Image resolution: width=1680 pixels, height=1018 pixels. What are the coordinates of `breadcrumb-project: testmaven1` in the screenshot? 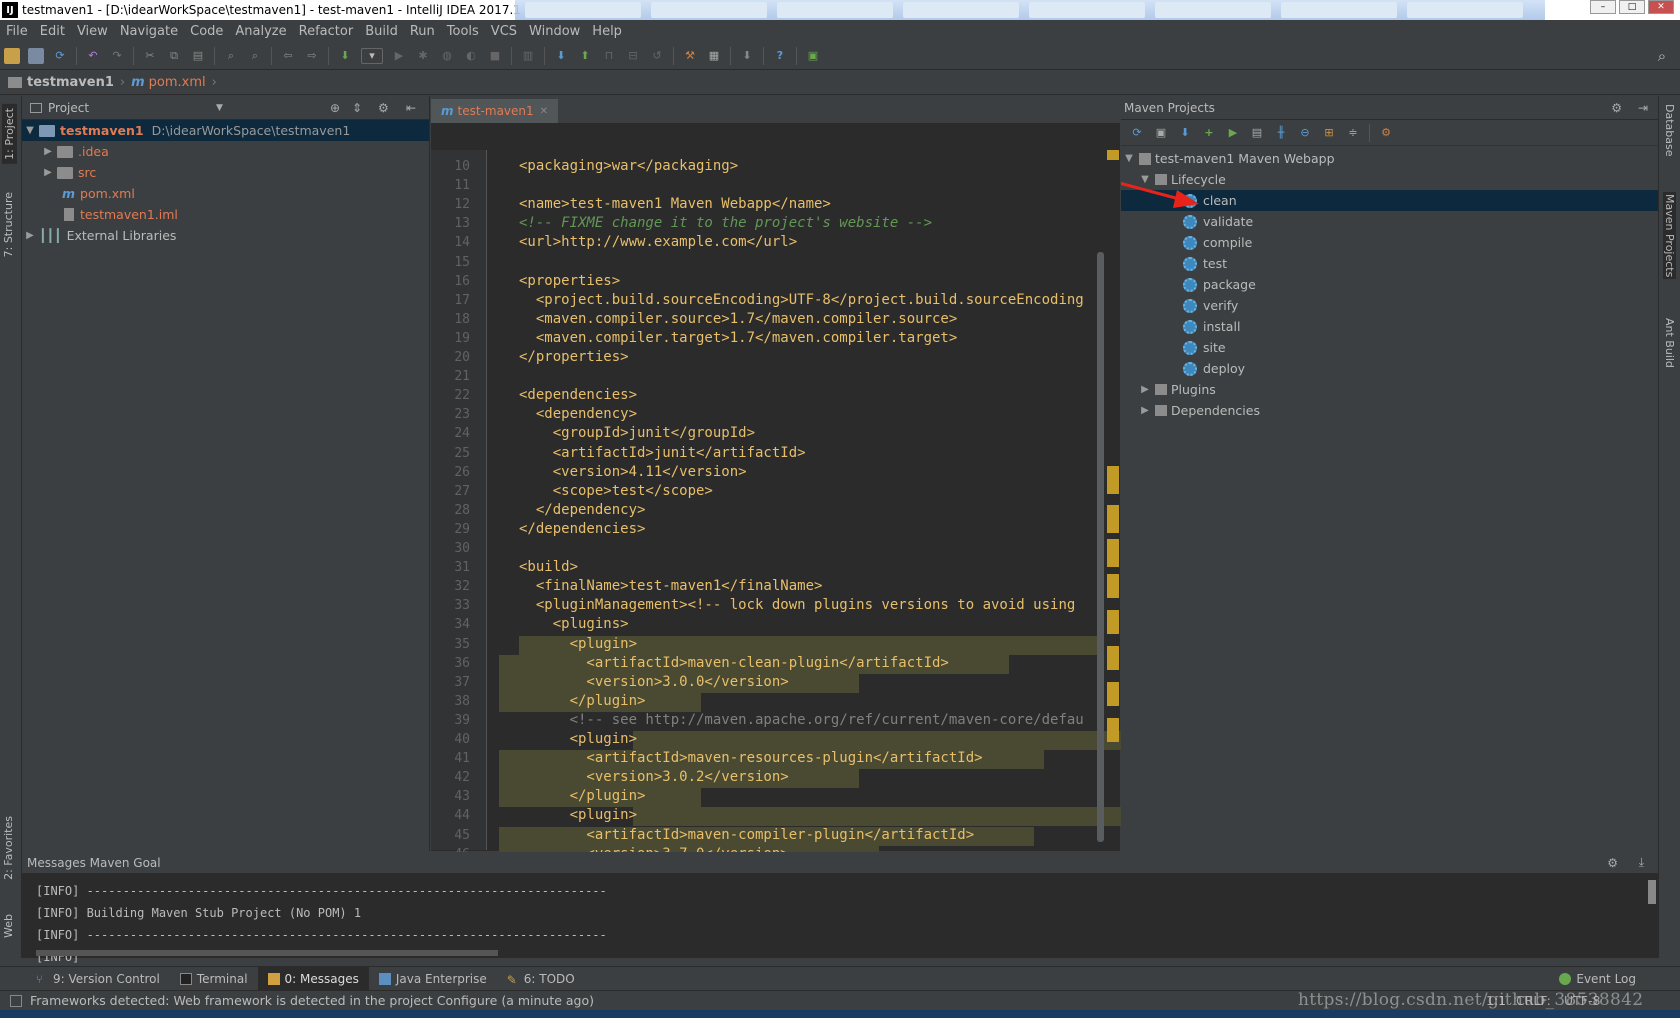 It's located at (70, 82).